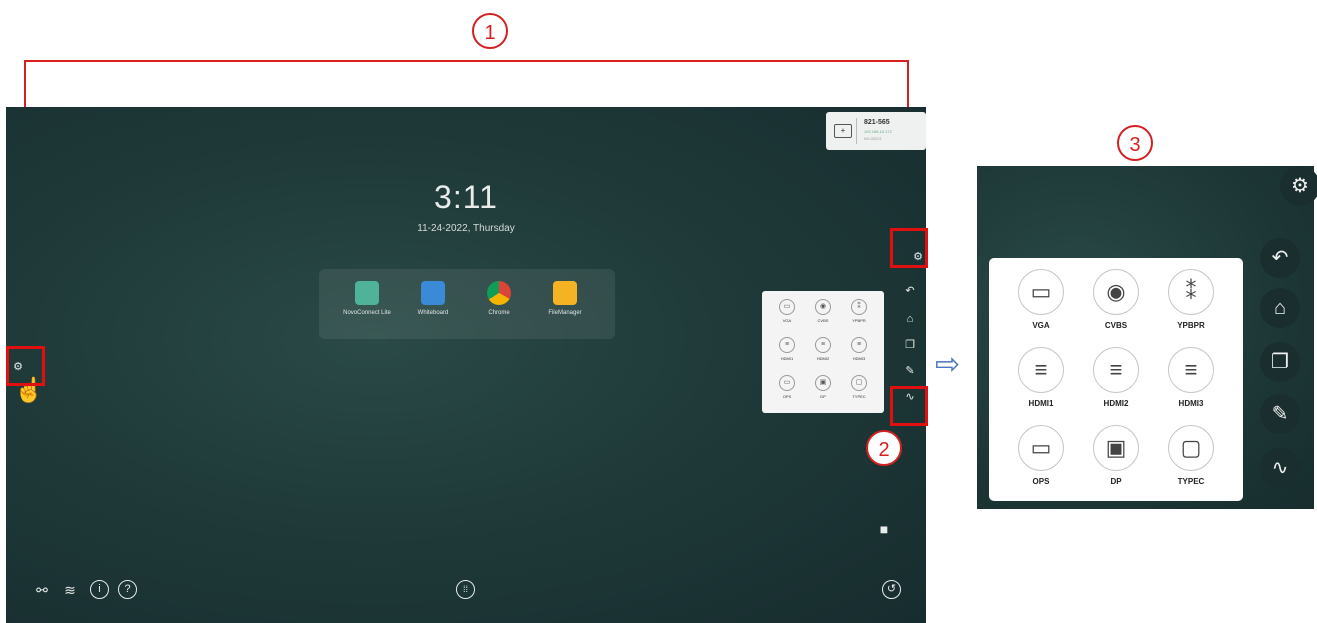  I want to click on app-label: FileManager, so click(565, 313).